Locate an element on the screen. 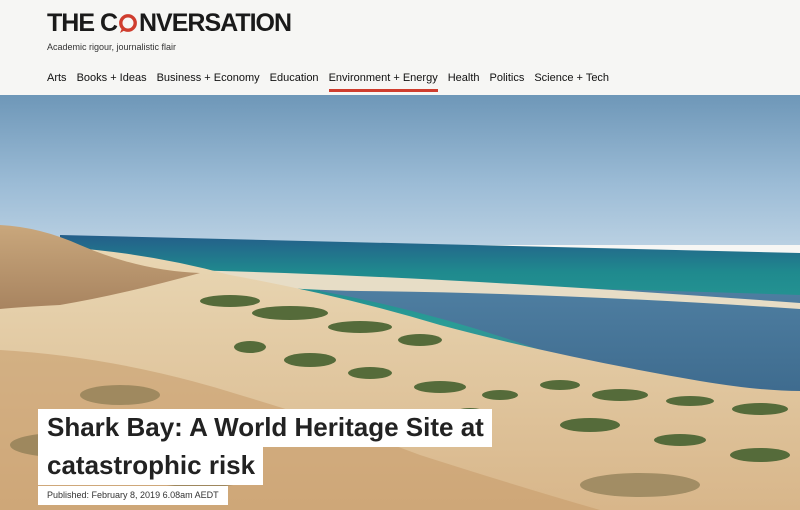 The image size is (800, 510). published-date: Published: February 8, 2019 6.08am AEDT is located at coordinates (133, 495).